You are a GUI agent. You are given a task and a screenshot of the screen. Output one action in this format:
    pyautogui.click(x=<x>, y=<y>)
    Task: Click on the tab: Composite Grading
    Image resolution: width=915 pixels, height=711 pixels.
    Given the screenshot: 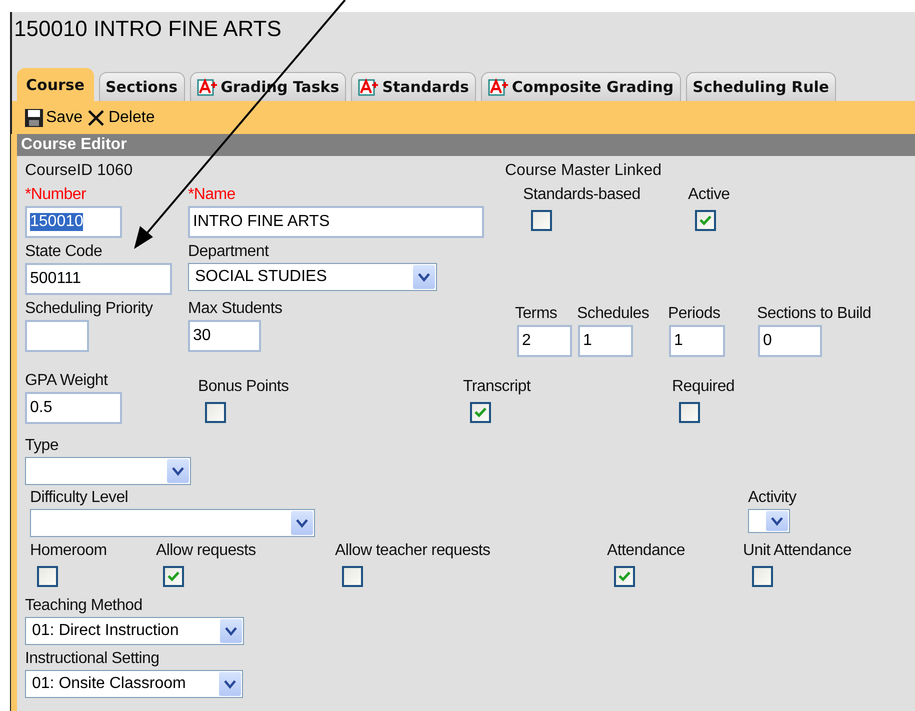 What is the action you would take?
    pyautogui.click(x=580, y=86)
    